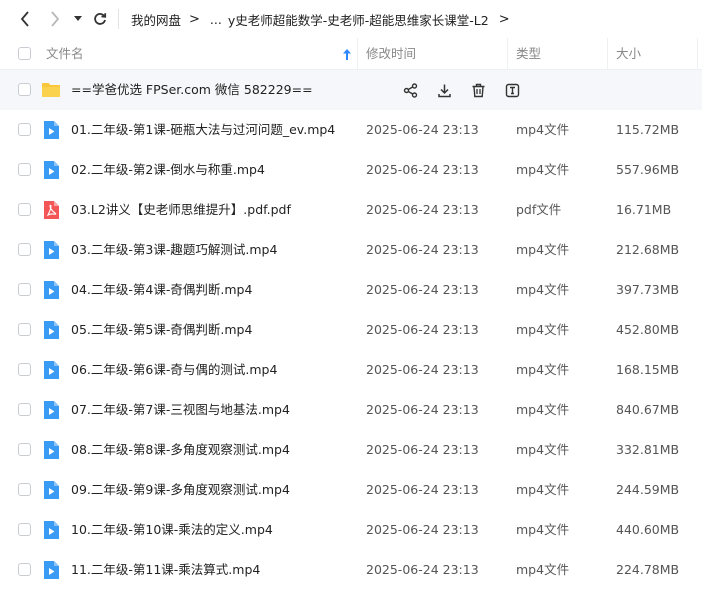 The image size is (702, 591). Describe the element at coordinates (51, 90) in the screenshot. I see `folder-icon` at that location.